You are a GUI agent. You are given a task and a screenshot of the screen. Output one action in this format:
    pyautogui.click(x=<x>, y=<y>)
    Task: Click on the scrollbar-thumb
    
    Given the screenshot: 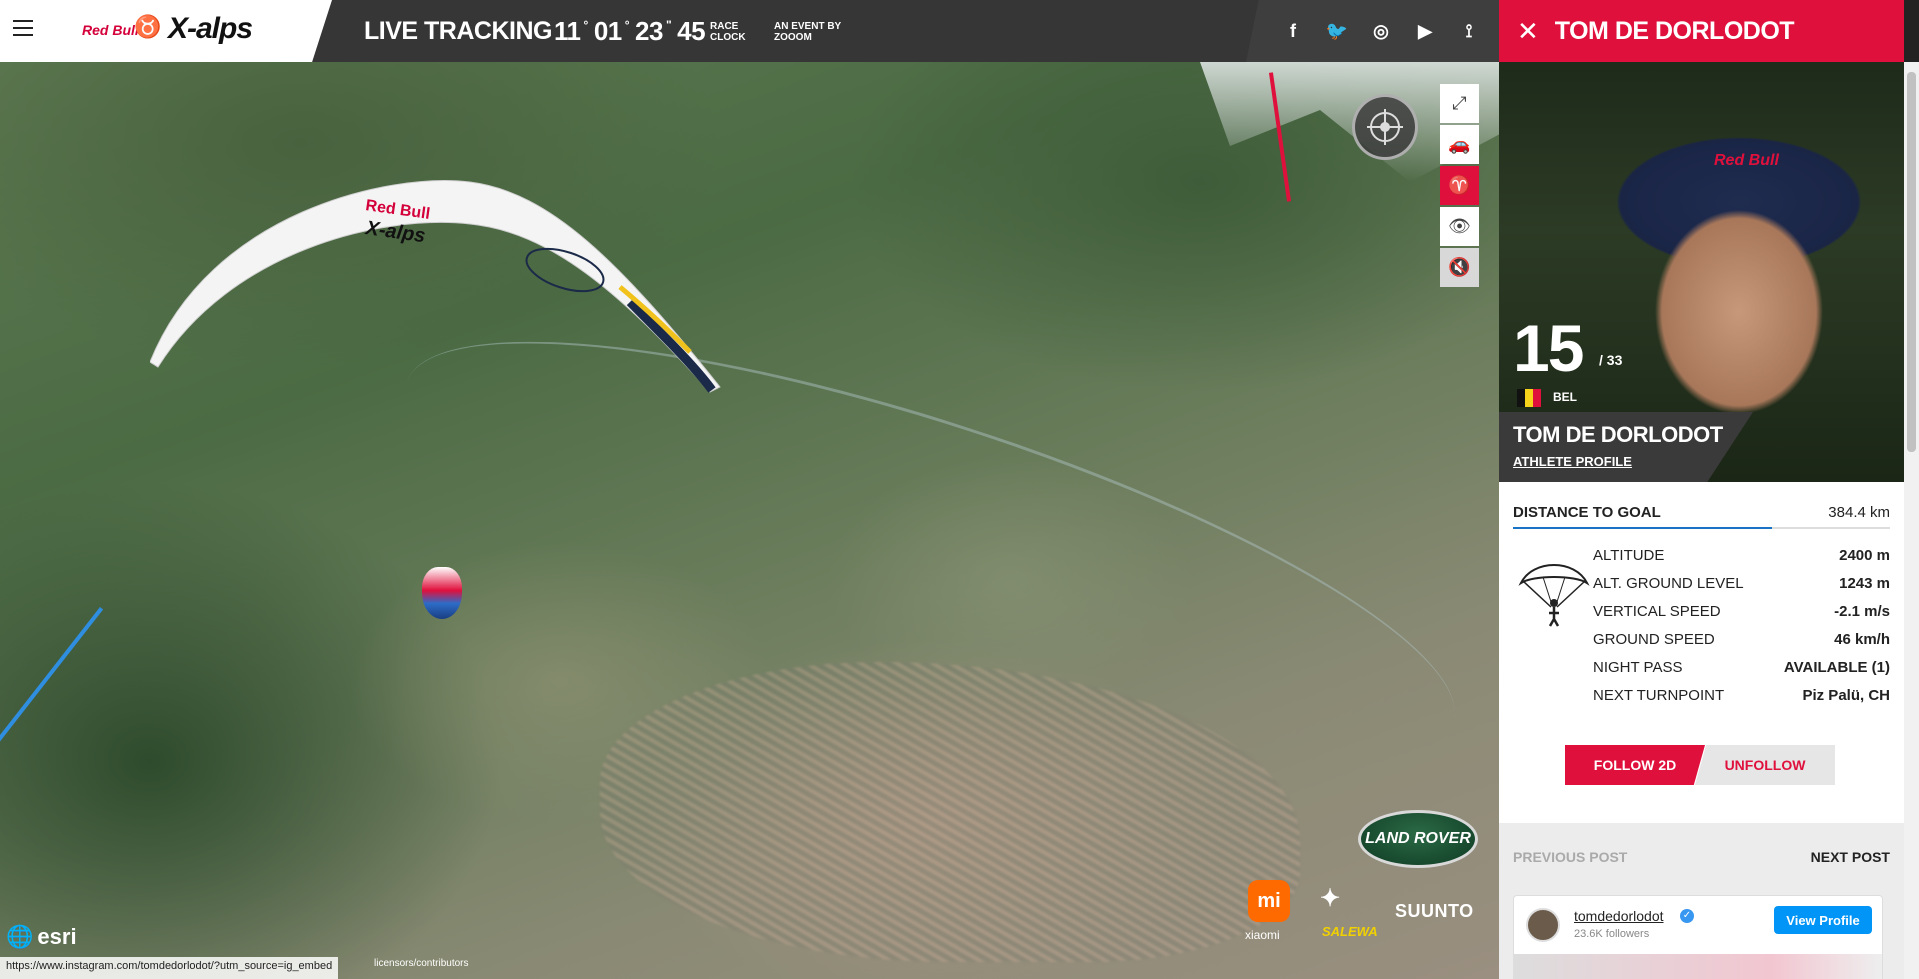 What is the action you would take?
    pyautogui.click(x=1911, y=262)
    